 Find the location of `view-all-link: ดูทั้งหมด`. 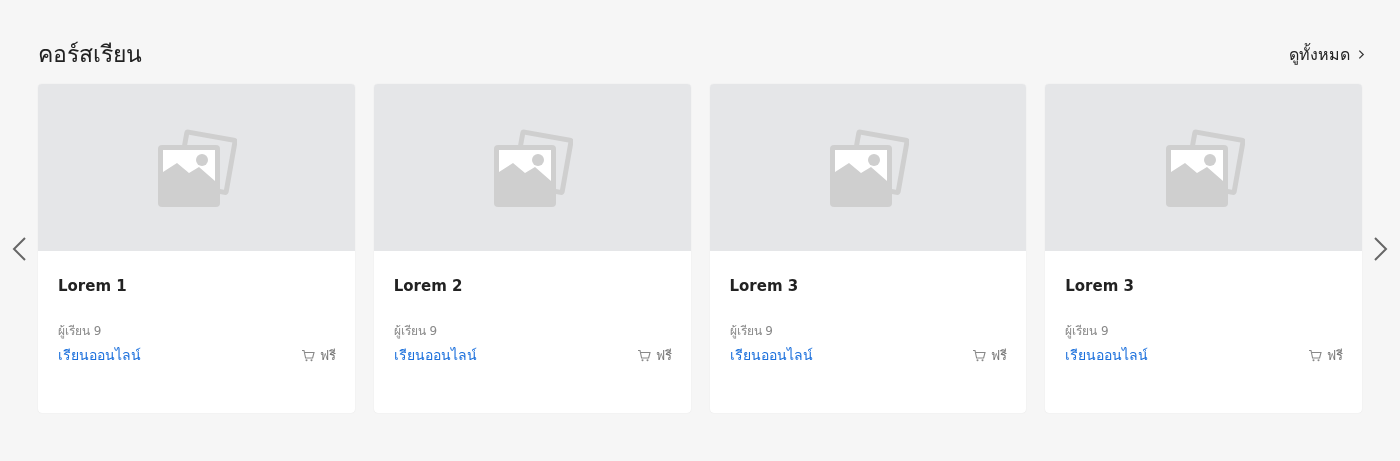

view-all-link: ดูทั้งหมด is located at coordinates (1327, 54).